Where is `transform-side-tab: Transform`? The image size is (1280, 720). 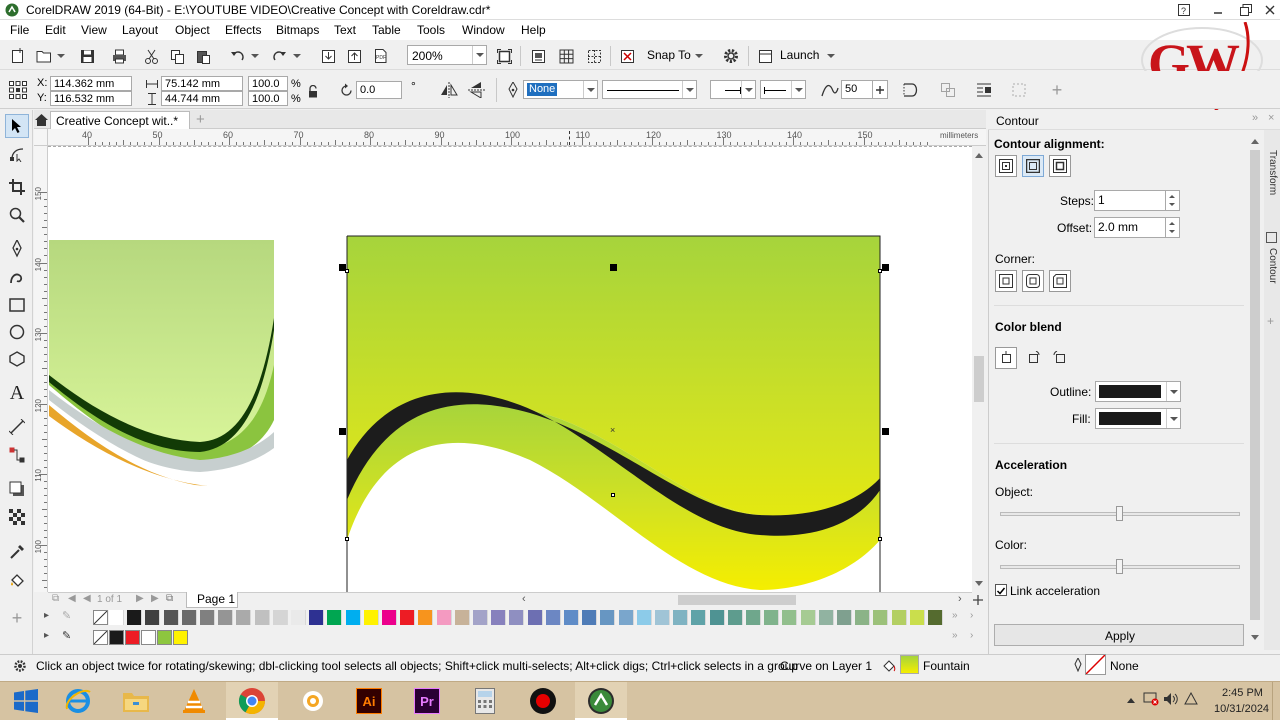 transform-side-tab: Transform is located at coordinates (1272, 179).